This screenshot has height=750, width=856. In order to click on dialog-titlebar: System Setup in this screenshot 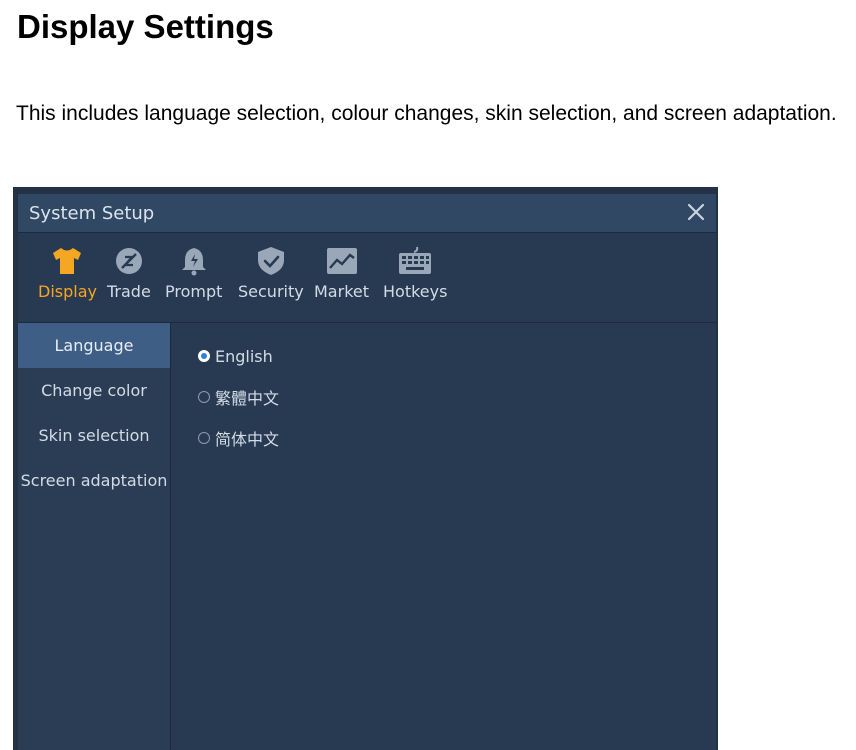, I will do `click(367, 213)`.